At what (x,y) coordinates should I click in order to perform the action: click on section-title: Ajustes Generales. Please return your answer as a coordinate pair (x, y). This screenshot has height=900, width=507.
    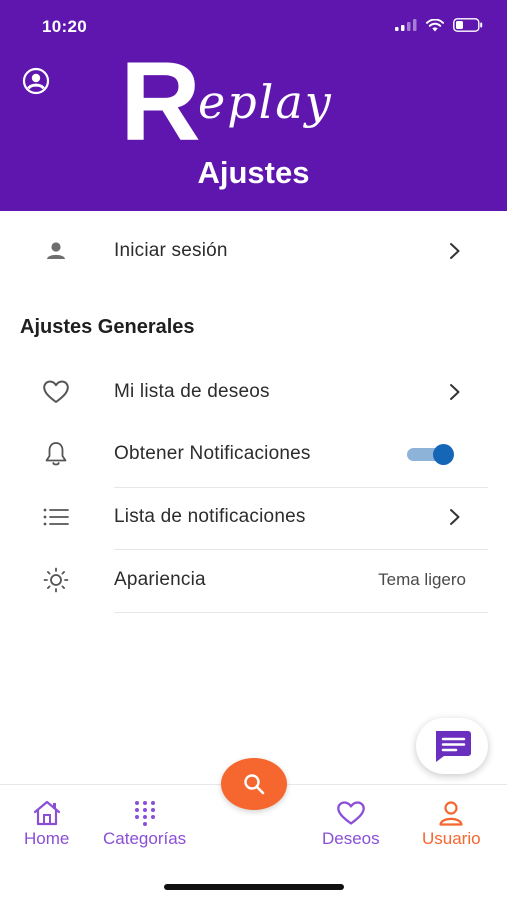
    Looking at the image, I should click on (107, 327).